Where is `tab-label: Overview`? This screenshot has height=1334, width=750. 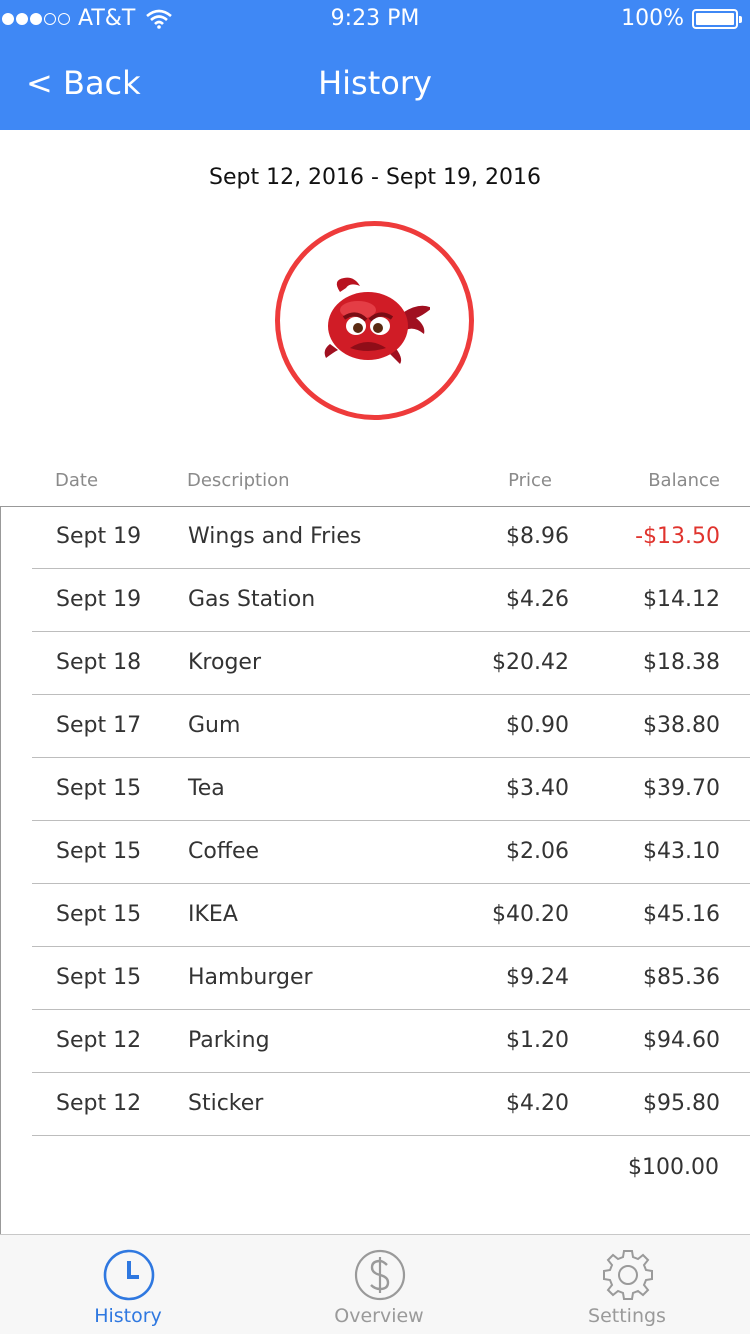
tab-label: Overview is located at coordinates (379, 1316).